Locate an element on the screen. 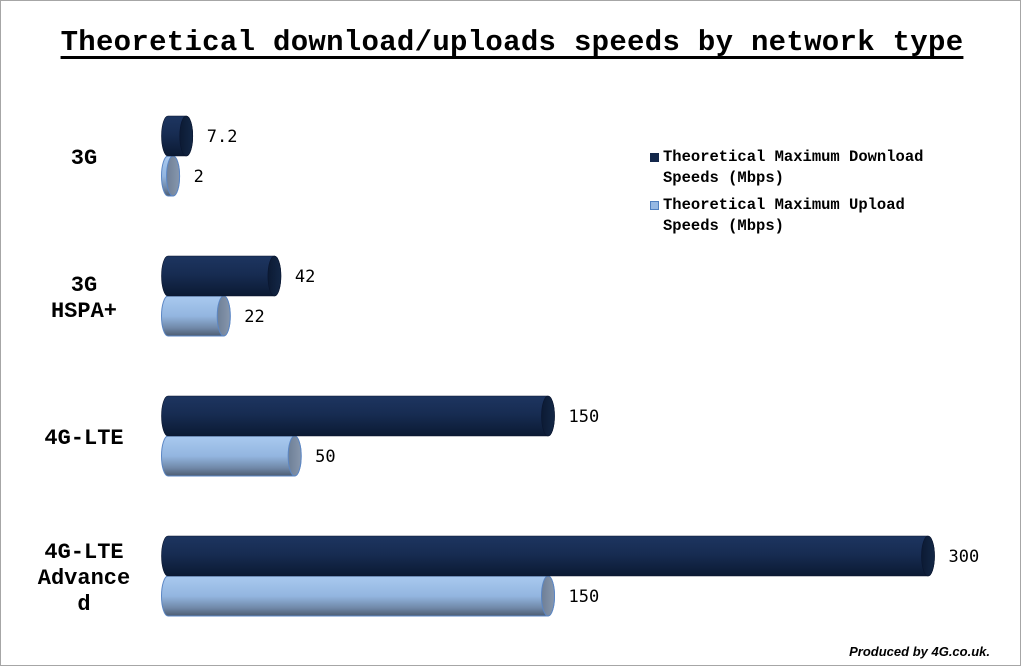  bar-download-4g-lte is located at coordinates (358, 416).